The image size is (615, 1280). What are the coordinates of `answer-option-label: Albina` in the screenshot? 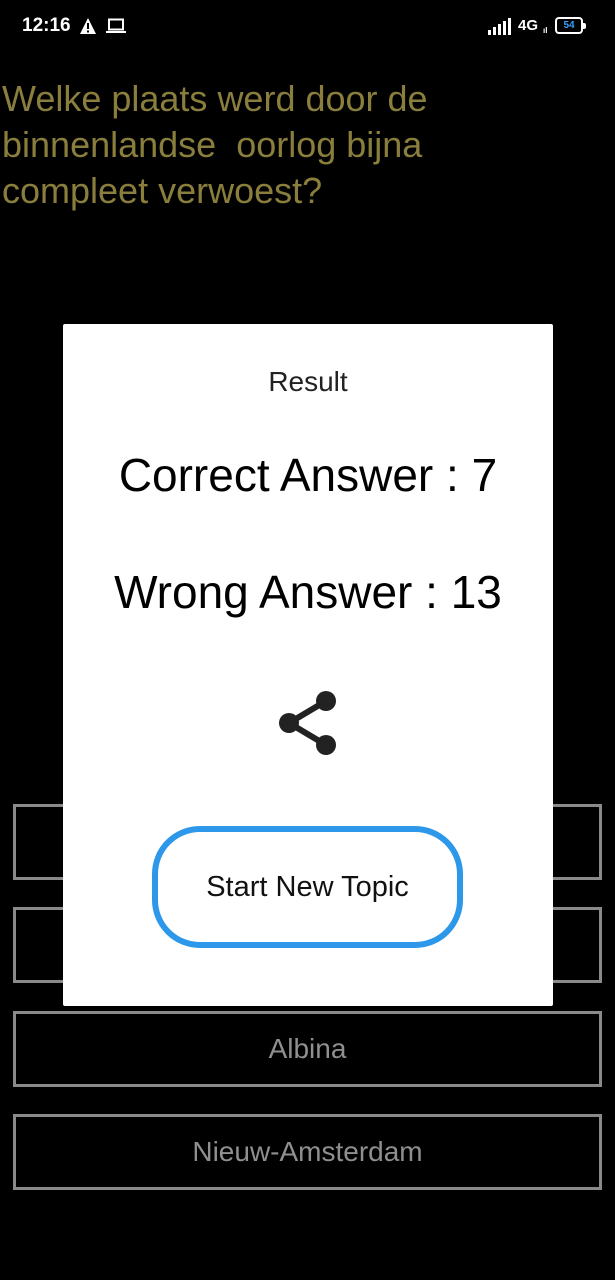 It's located at (307, 1048).